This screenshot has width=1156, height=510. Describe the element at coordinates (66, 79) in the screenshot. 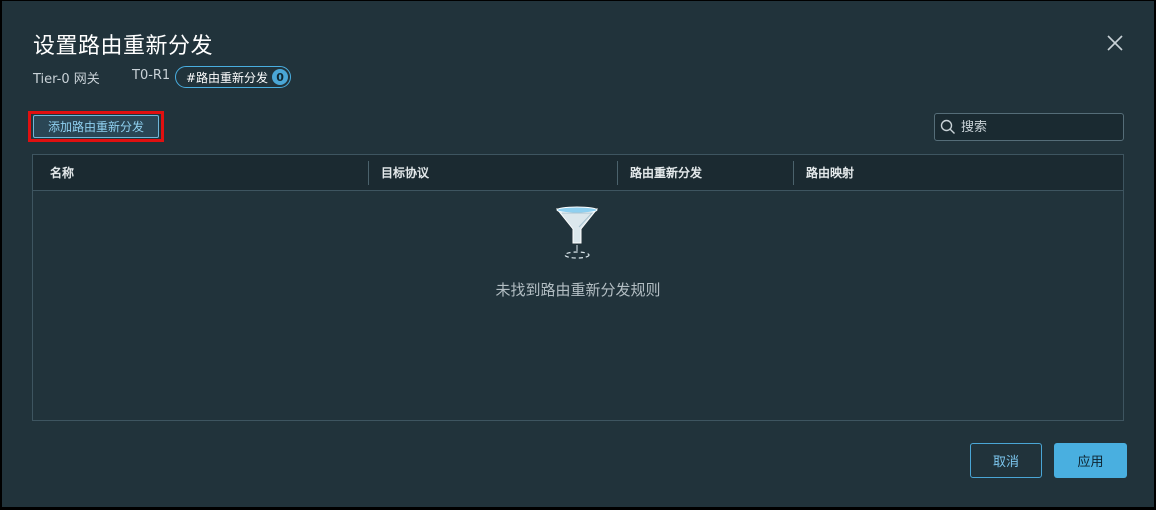

I see `gateway-type-label: Tier-0 网关` at that location.